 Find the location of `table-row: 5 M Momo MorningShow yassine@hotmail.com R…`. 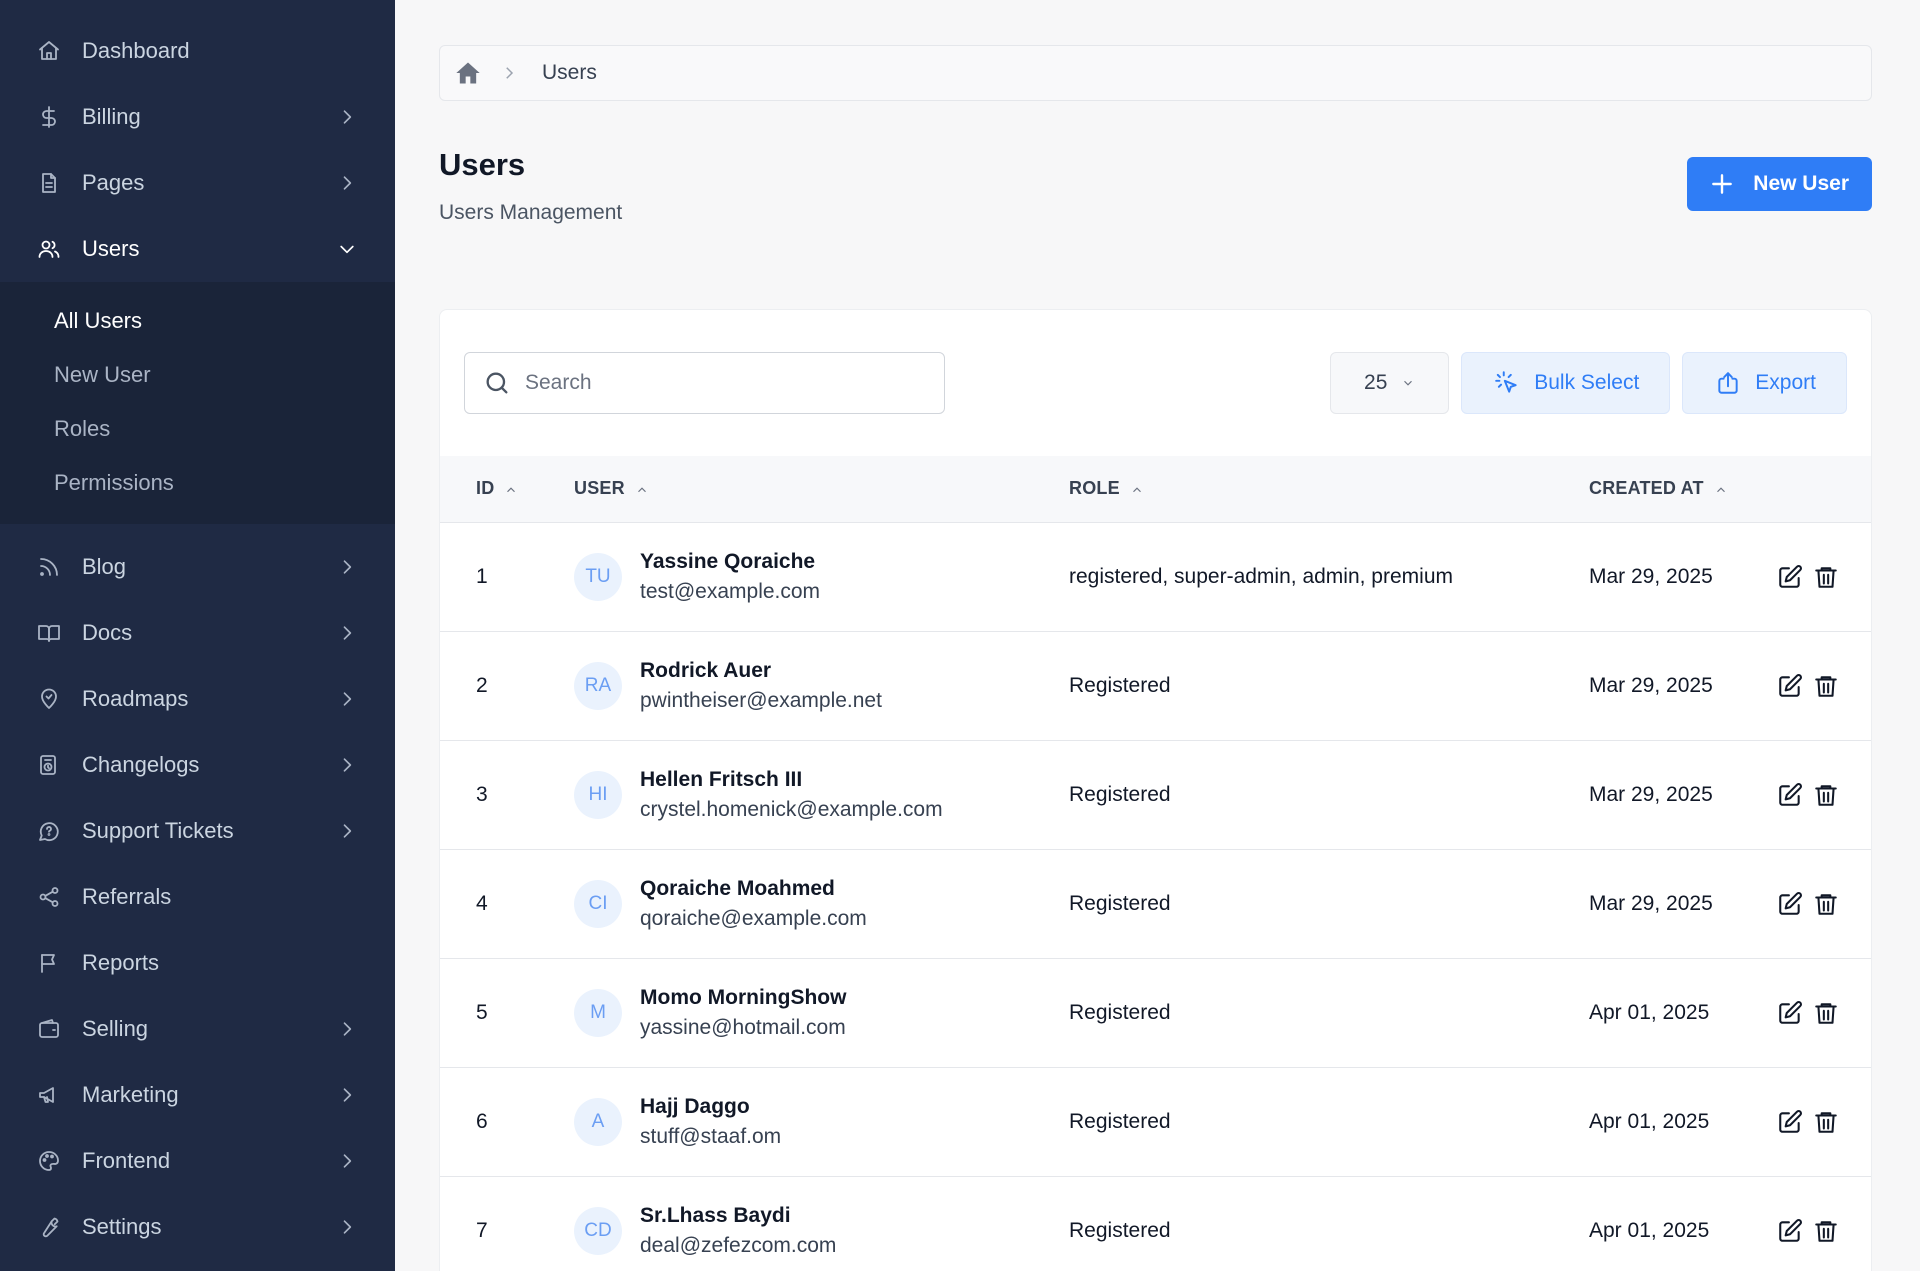

table-row: 5 M Momo MorningShow yassine@hotmail.com R… is located at coordinates (1155, 1012).